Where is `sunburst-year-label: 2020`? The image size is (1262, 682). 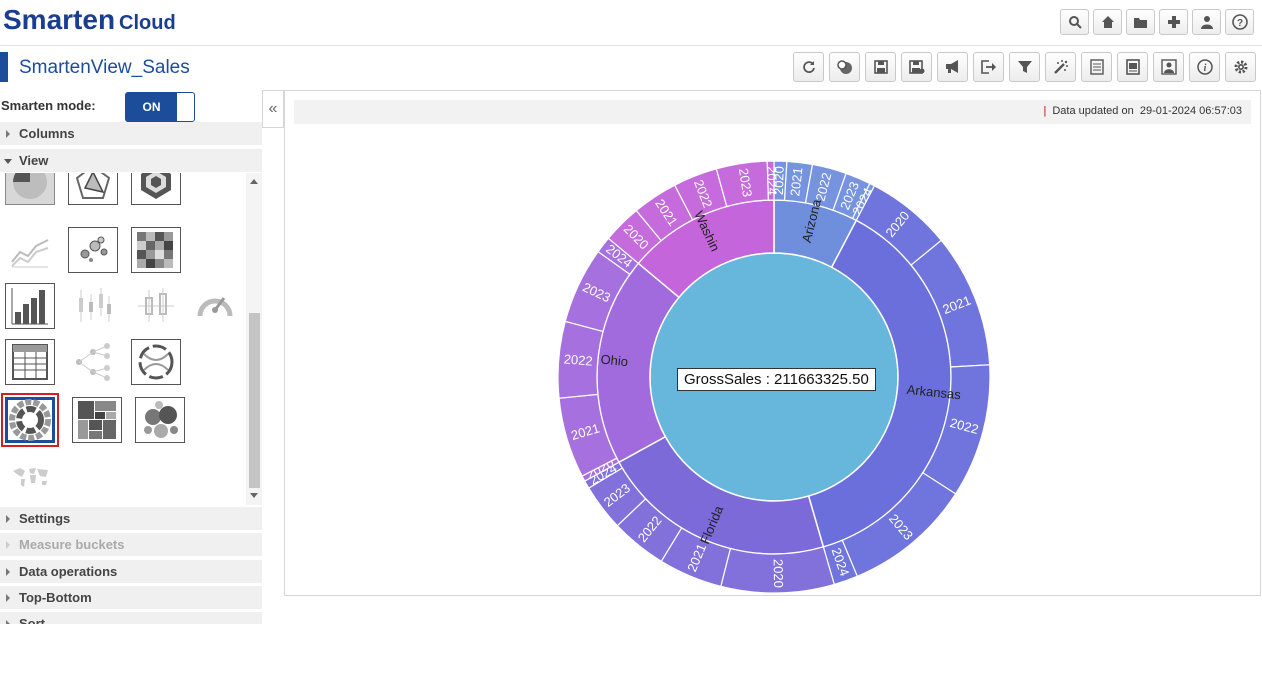 sunburst-year-label: 2020 is located at coordinates (778, 573).